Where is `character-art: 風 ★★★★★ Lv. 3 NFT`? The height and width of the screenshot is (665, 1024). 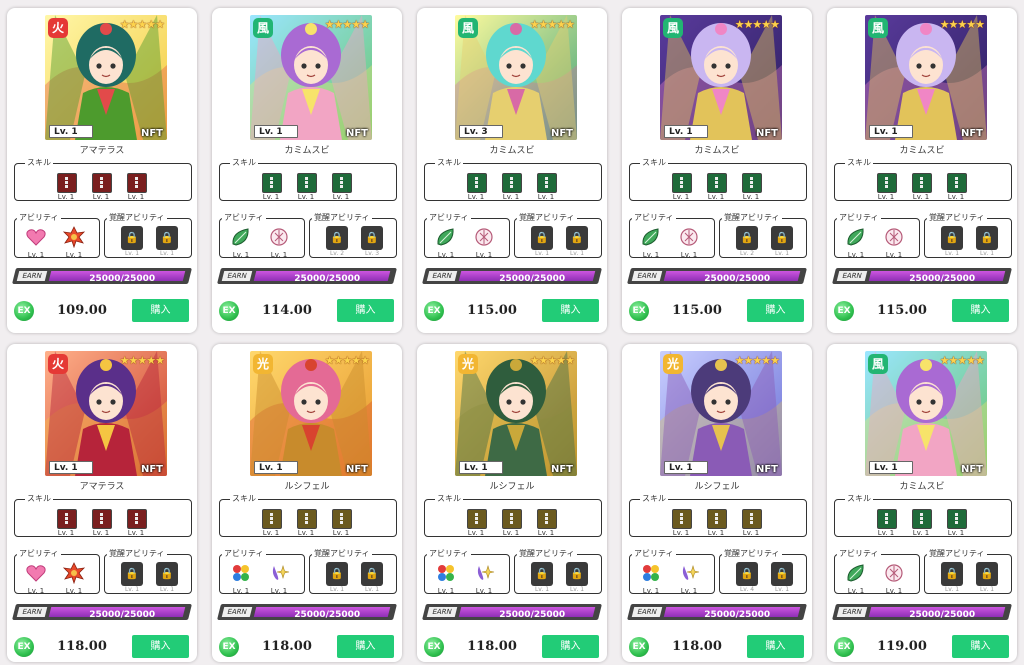 character-art: 風 ★★★★★ Lv. 3 NFT is located at coordinates (516, 77).